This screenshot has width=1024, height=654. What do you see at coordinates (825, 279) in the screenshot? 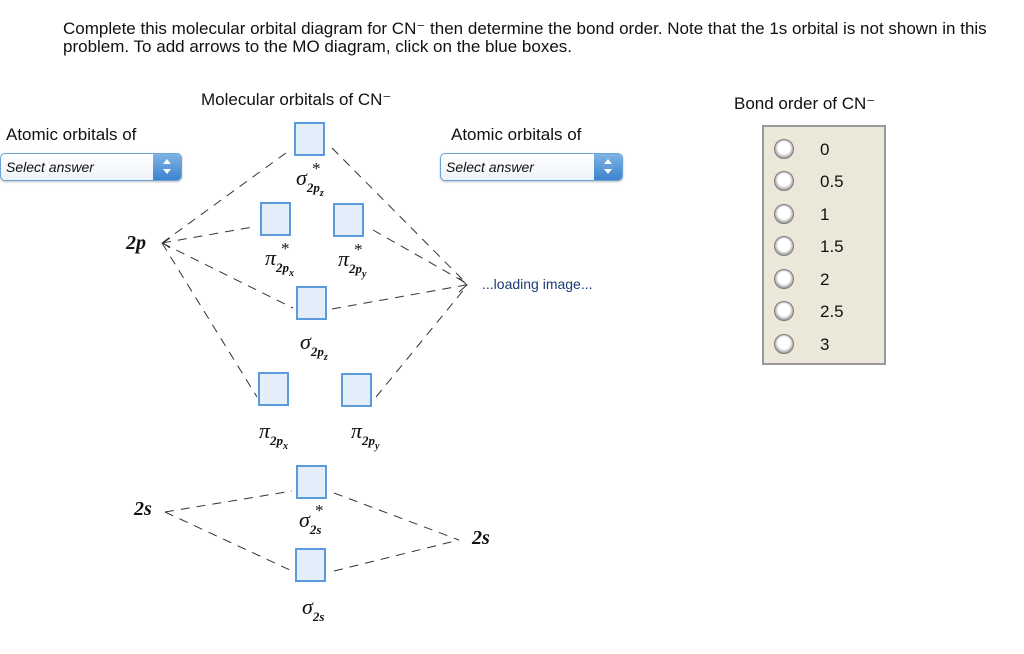
I see `option-label: 2` at bounding box center [825, 279].